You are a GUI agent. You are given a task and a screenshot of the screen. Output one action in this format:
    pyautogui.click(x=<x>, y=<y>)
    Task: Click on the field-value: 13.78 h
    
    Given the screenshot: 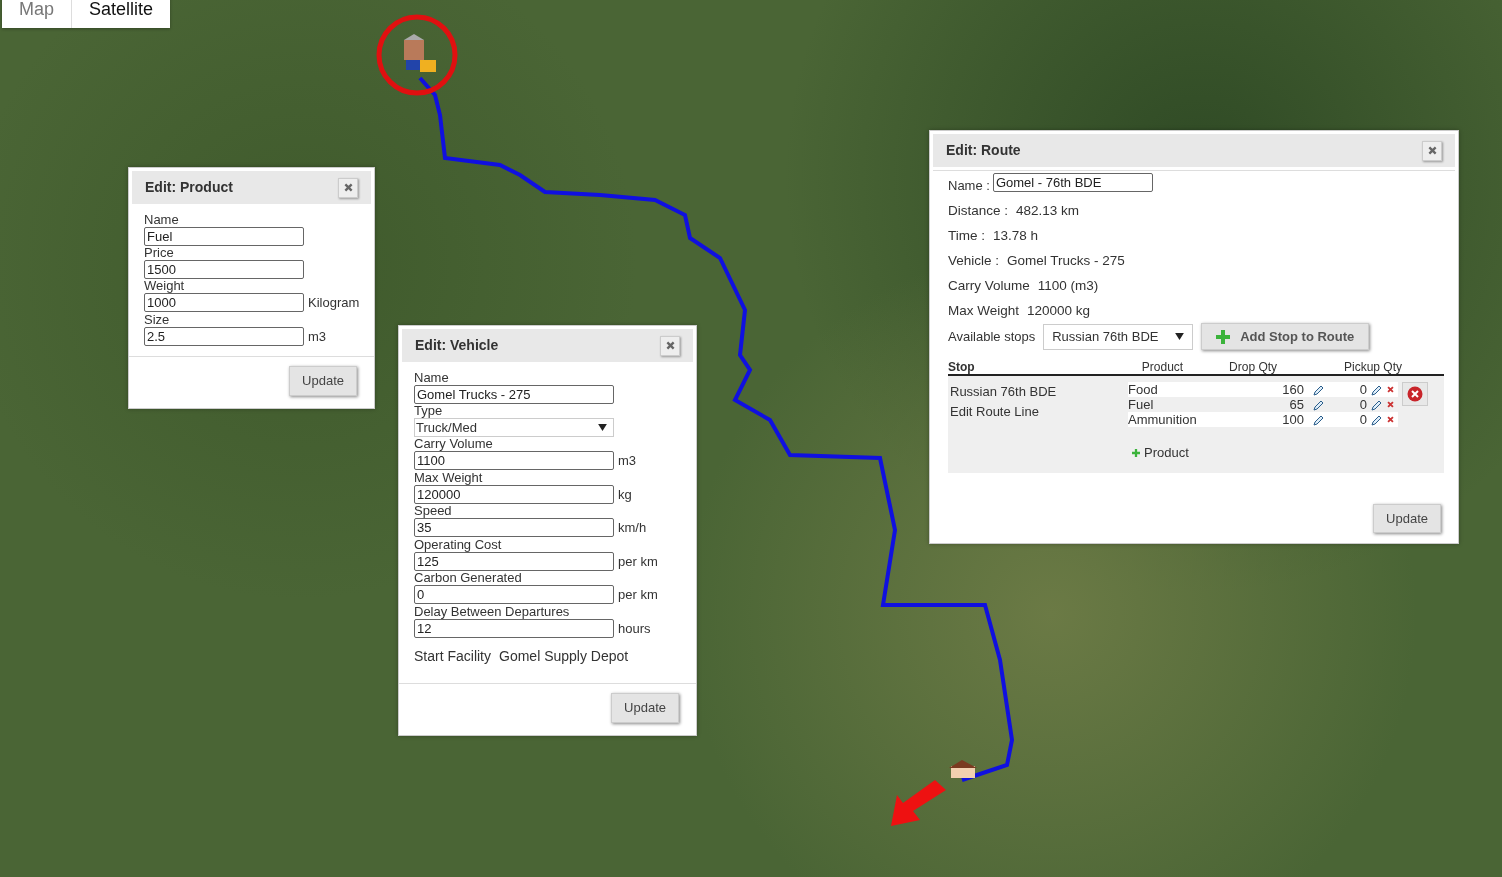 What is the action you would take?
    pyautogui.click(x=1016, y=236)
    